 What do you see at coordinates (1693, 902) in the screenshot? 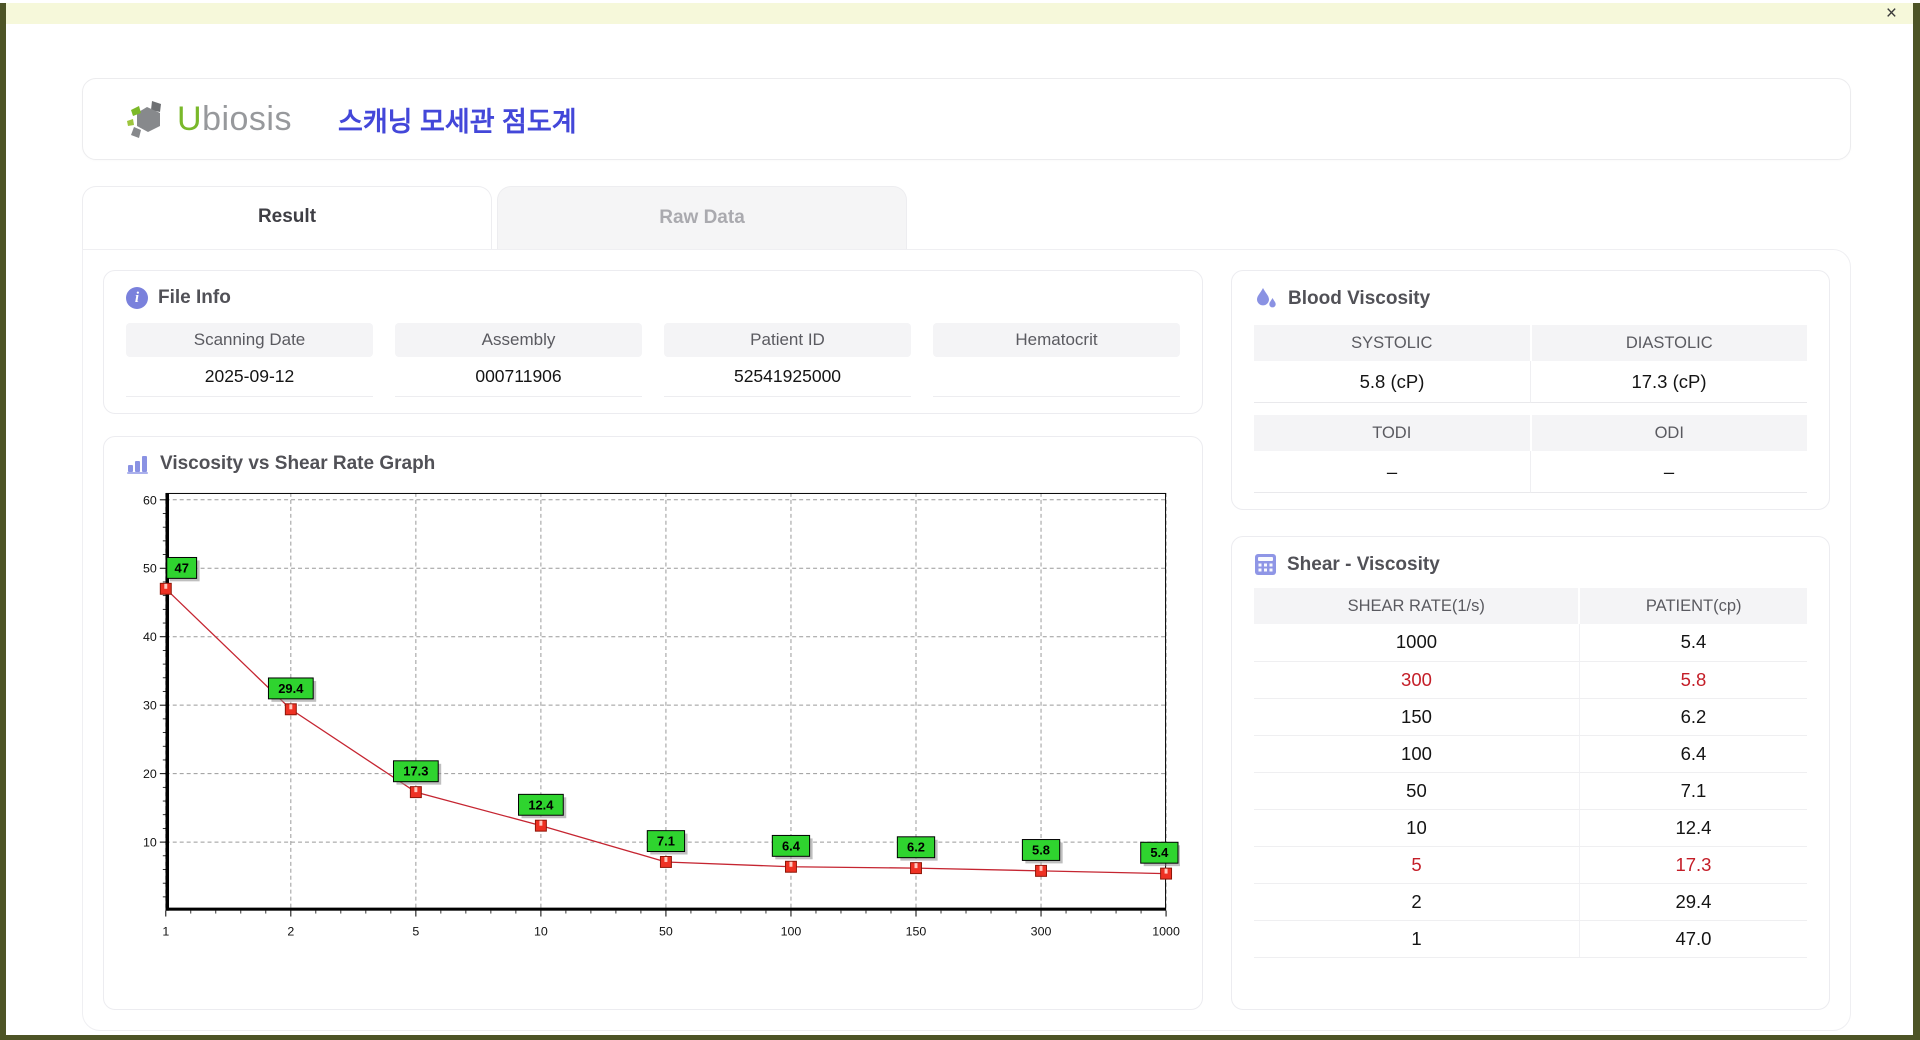
I see `sv-patient: 29.4` at bounding box center [1693, 902].